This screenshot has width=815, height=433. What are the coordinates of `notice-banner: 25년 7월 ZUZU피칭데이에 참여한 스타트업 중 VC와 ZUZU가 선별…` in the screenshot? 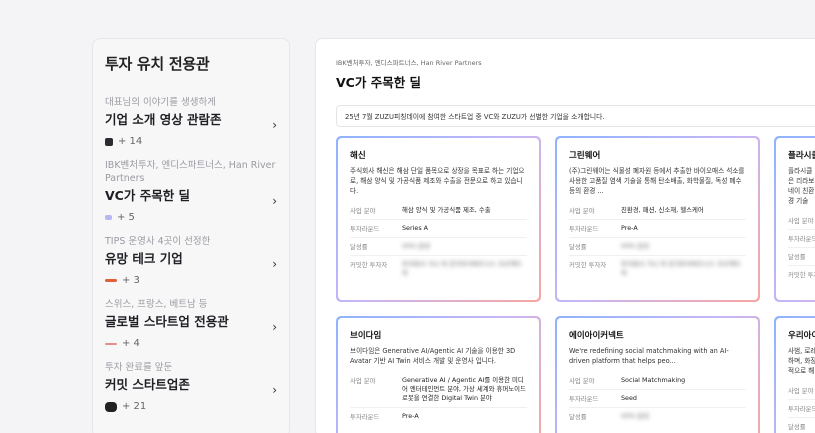 It's located at (575, 116).